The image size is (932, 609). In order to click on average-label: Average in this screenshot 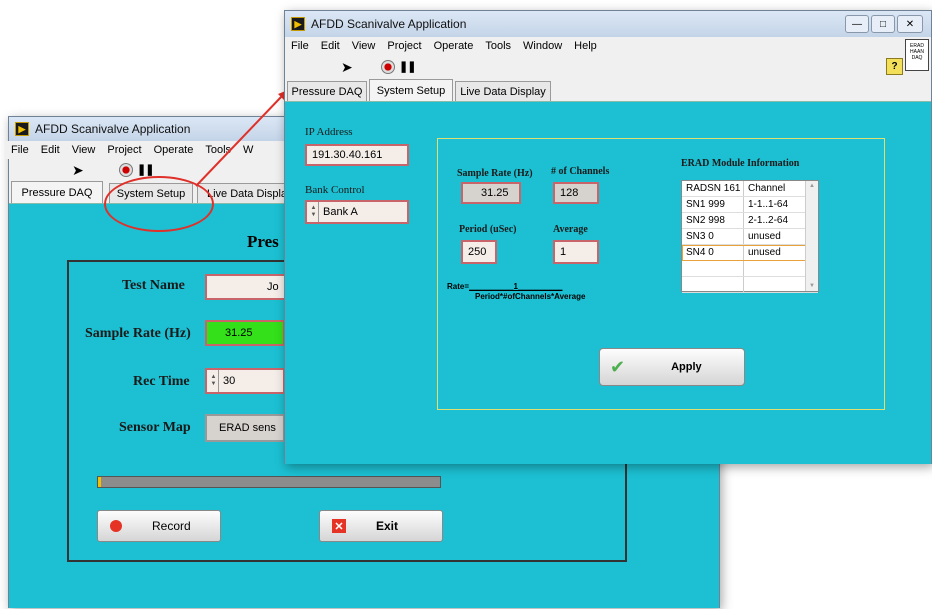, I will do `click(570, 229)`.